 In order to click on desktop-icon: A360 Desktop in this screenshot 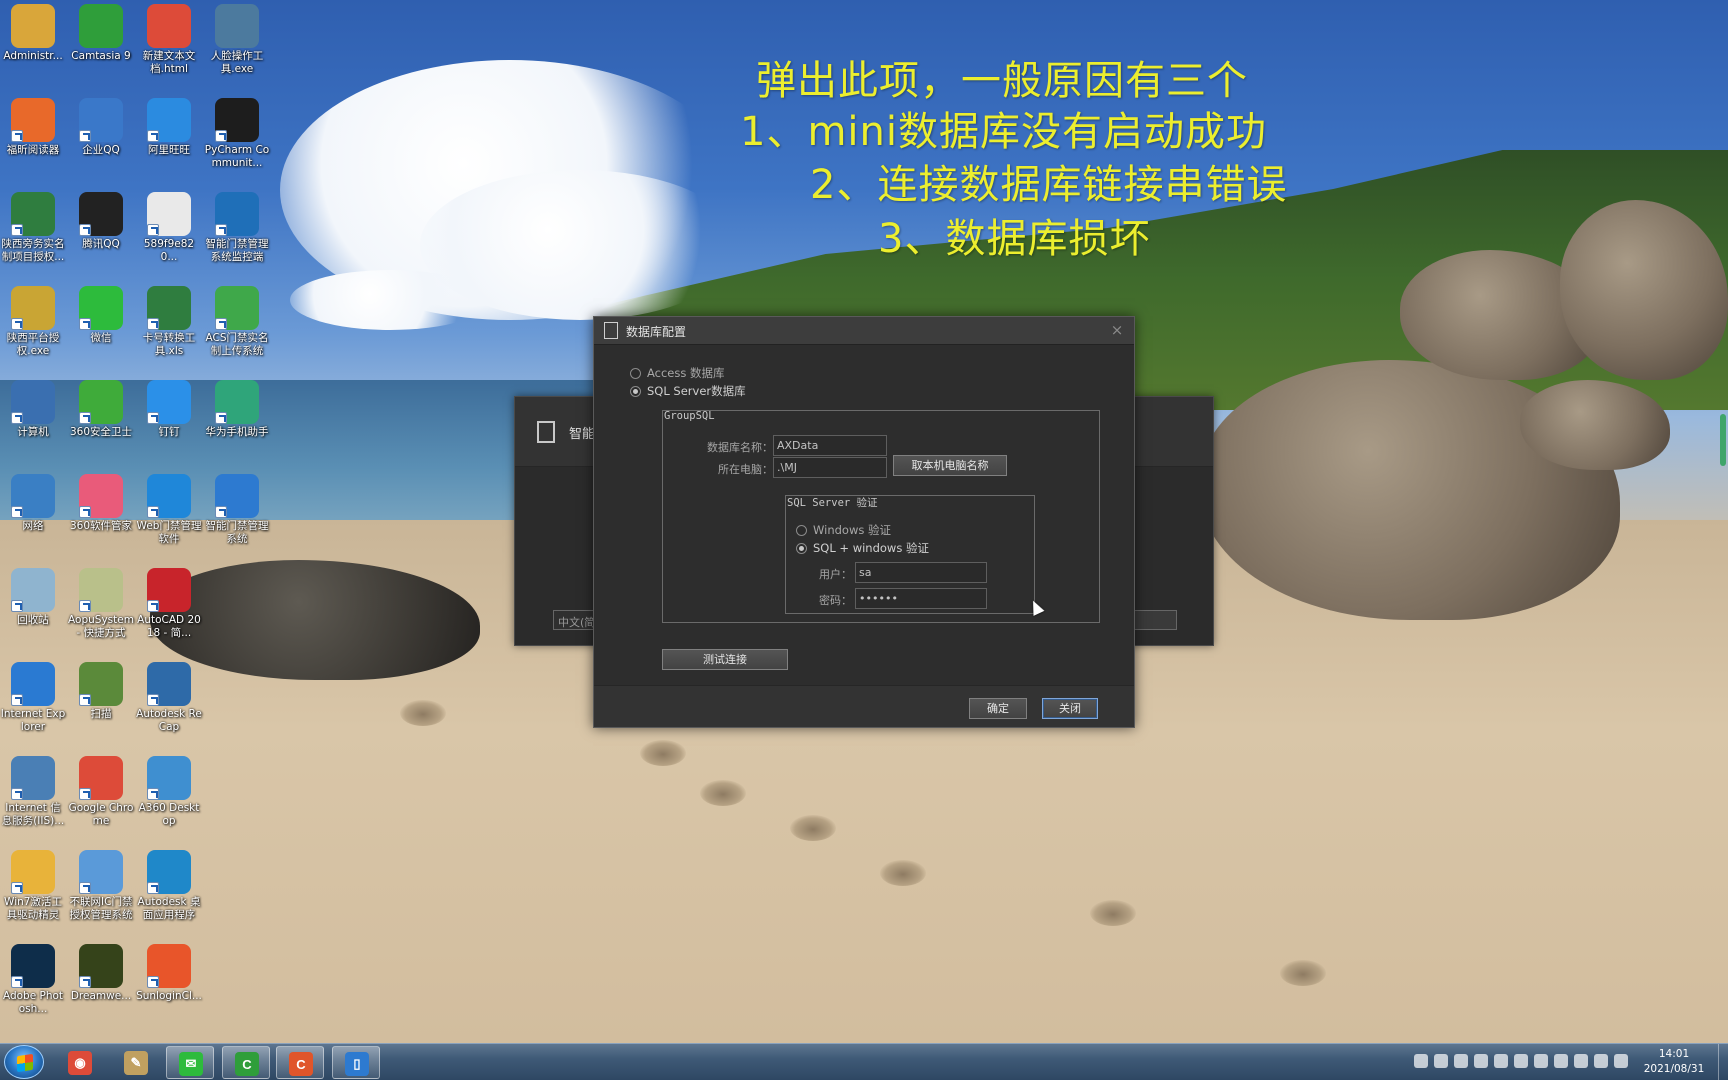, I will do `click(169, 795)`.